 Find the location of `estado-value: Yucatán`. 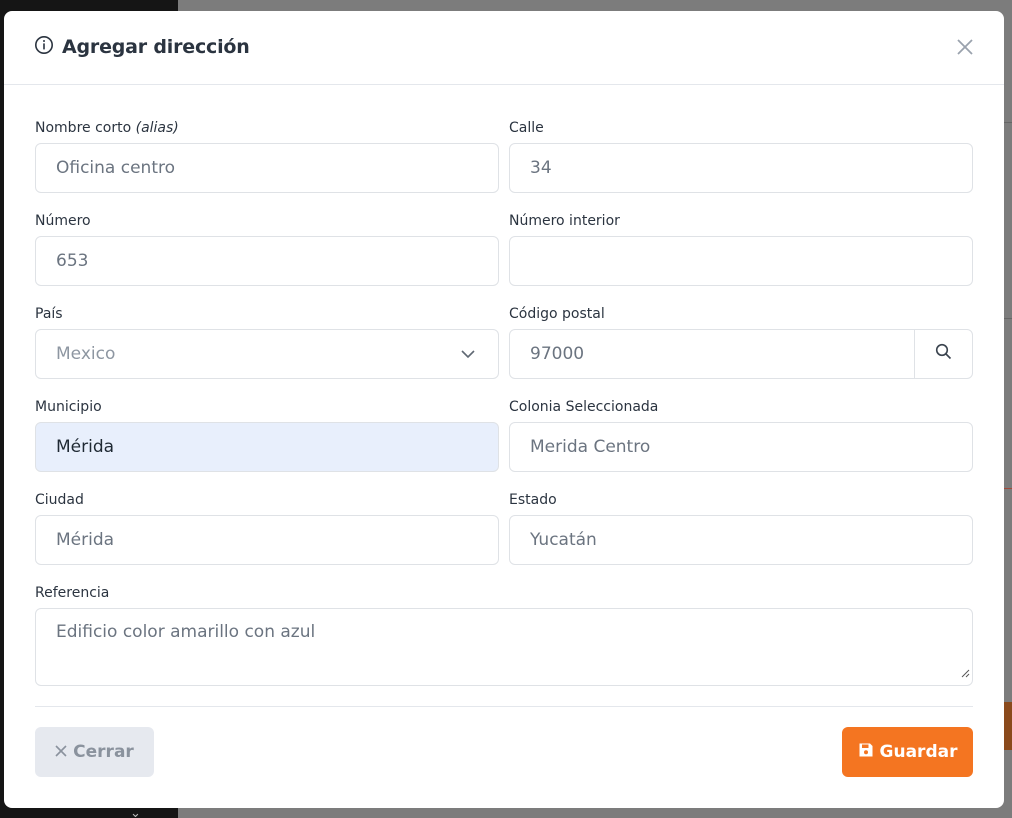

estado-value: Yucatán is located at coordinates (563, 540).